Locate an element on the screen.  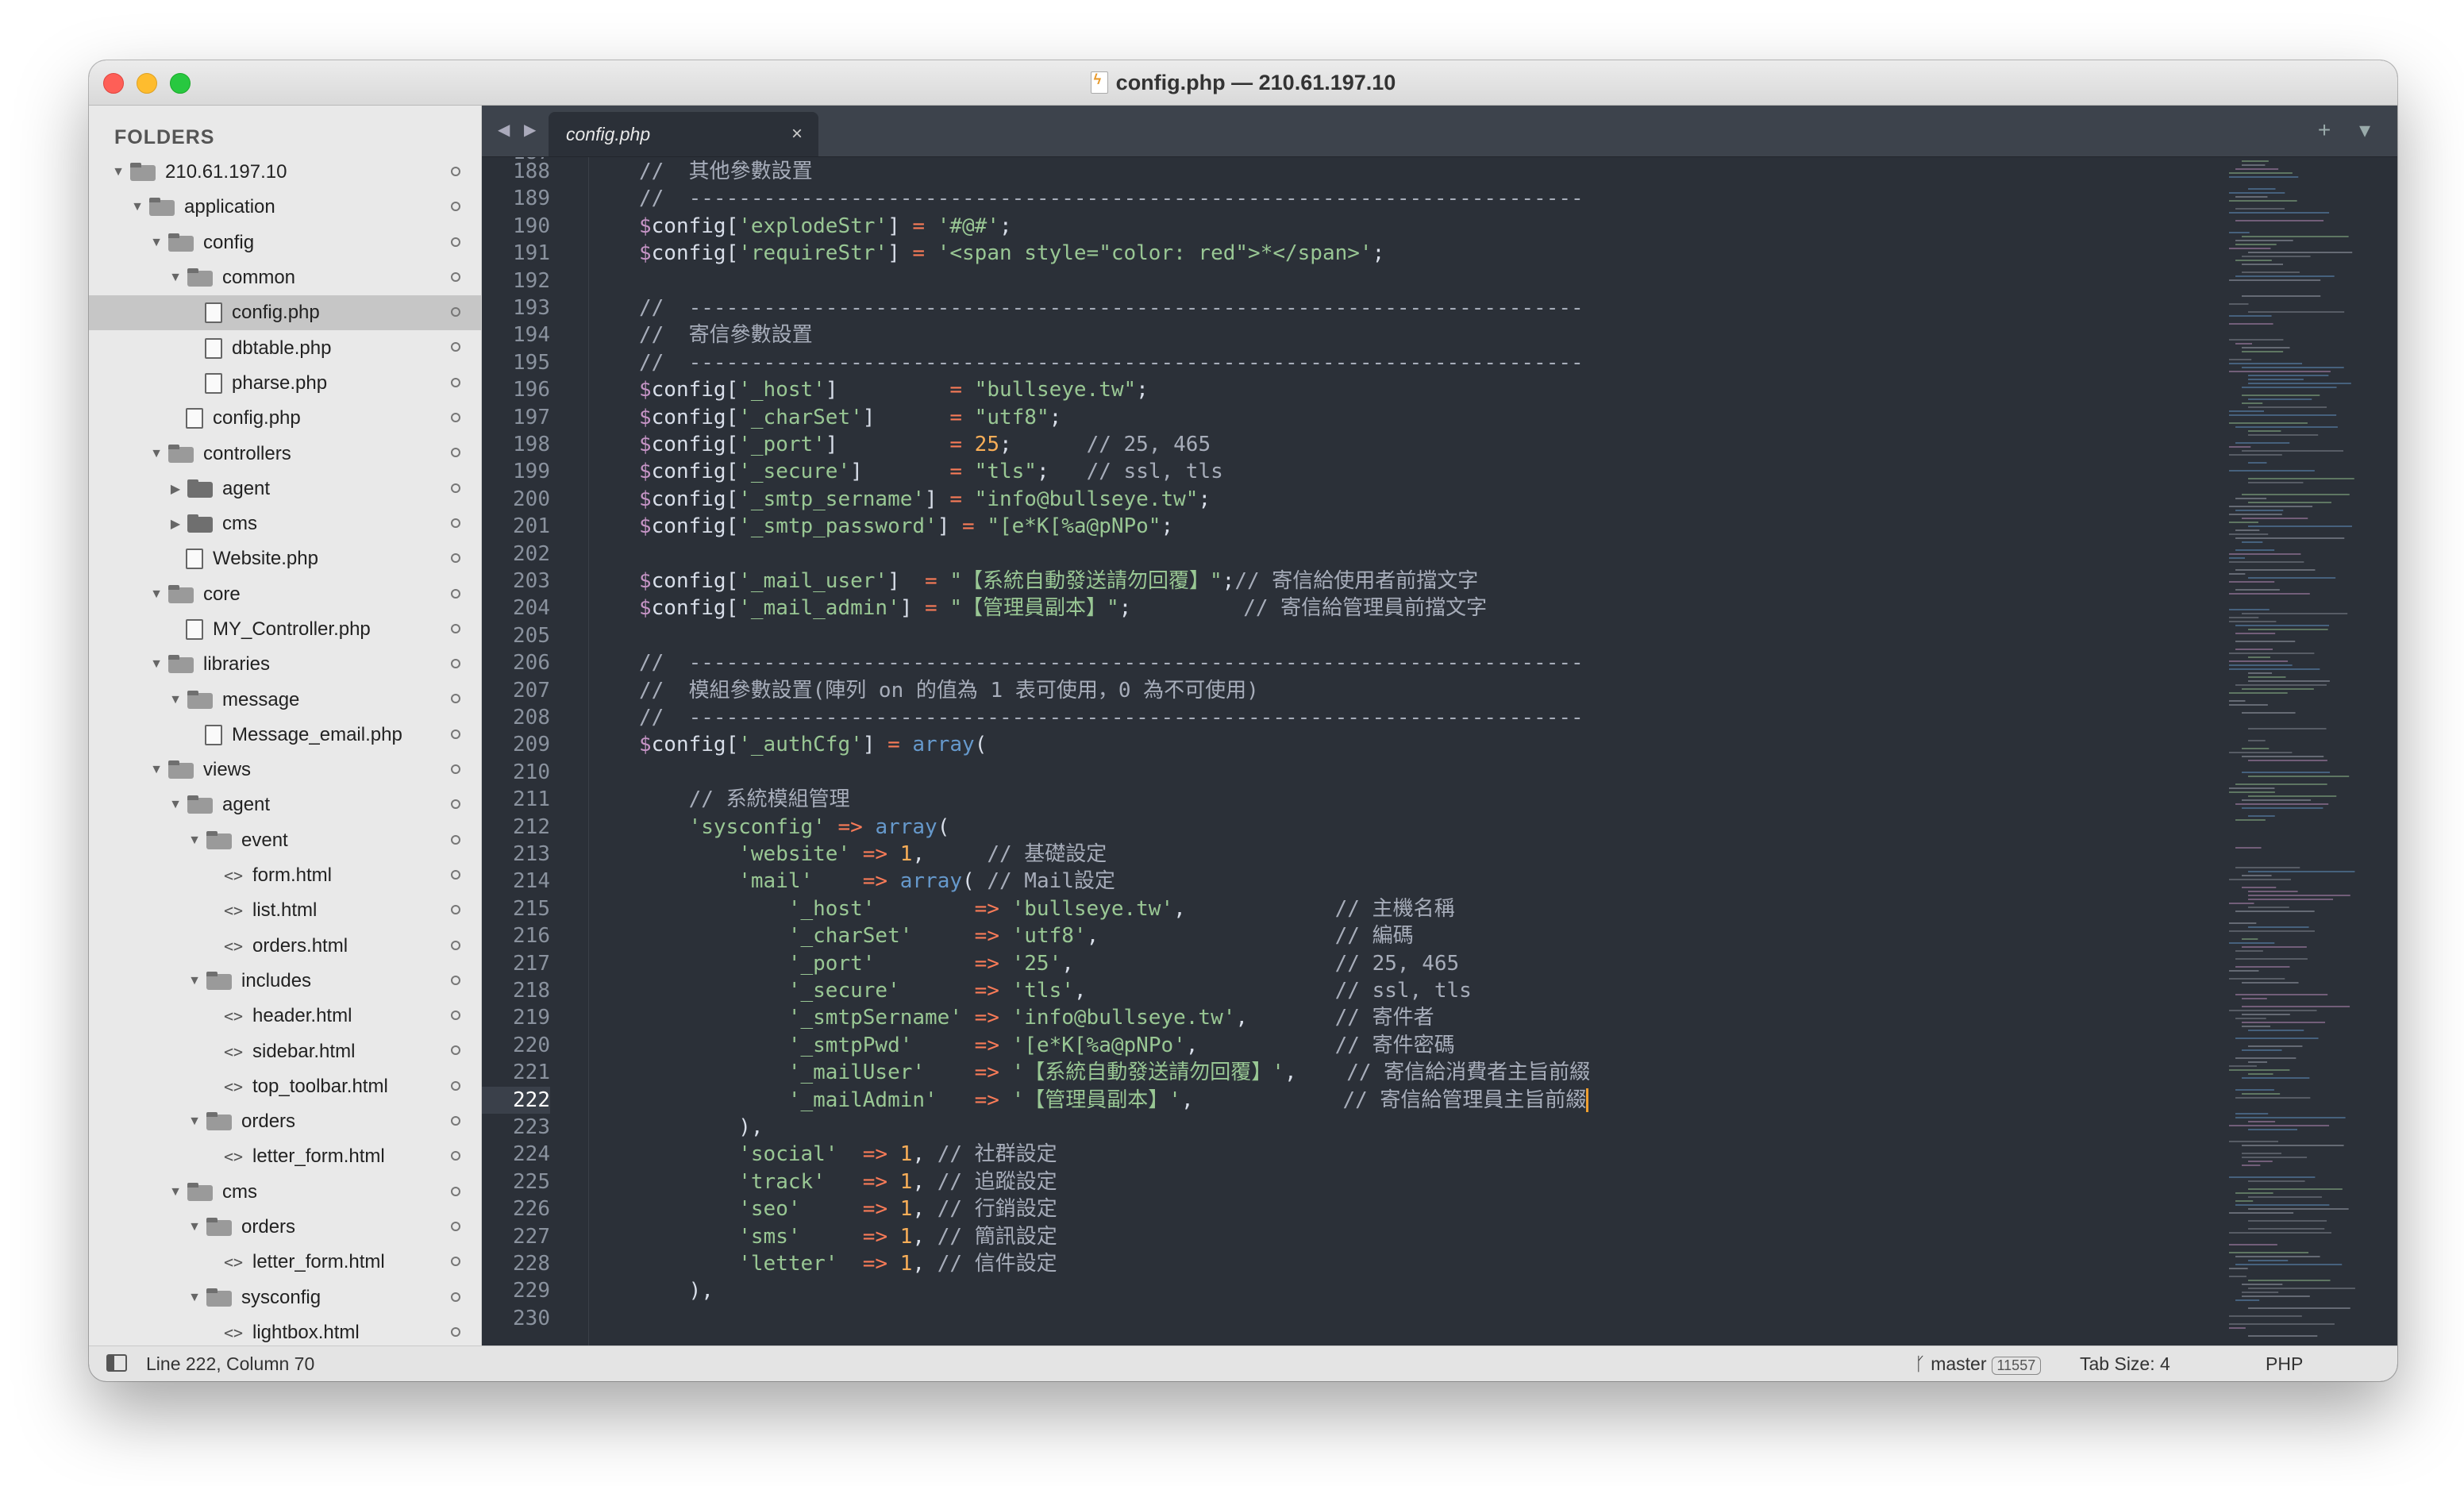
code-line: 202 is located at coordinates (1379, 554).